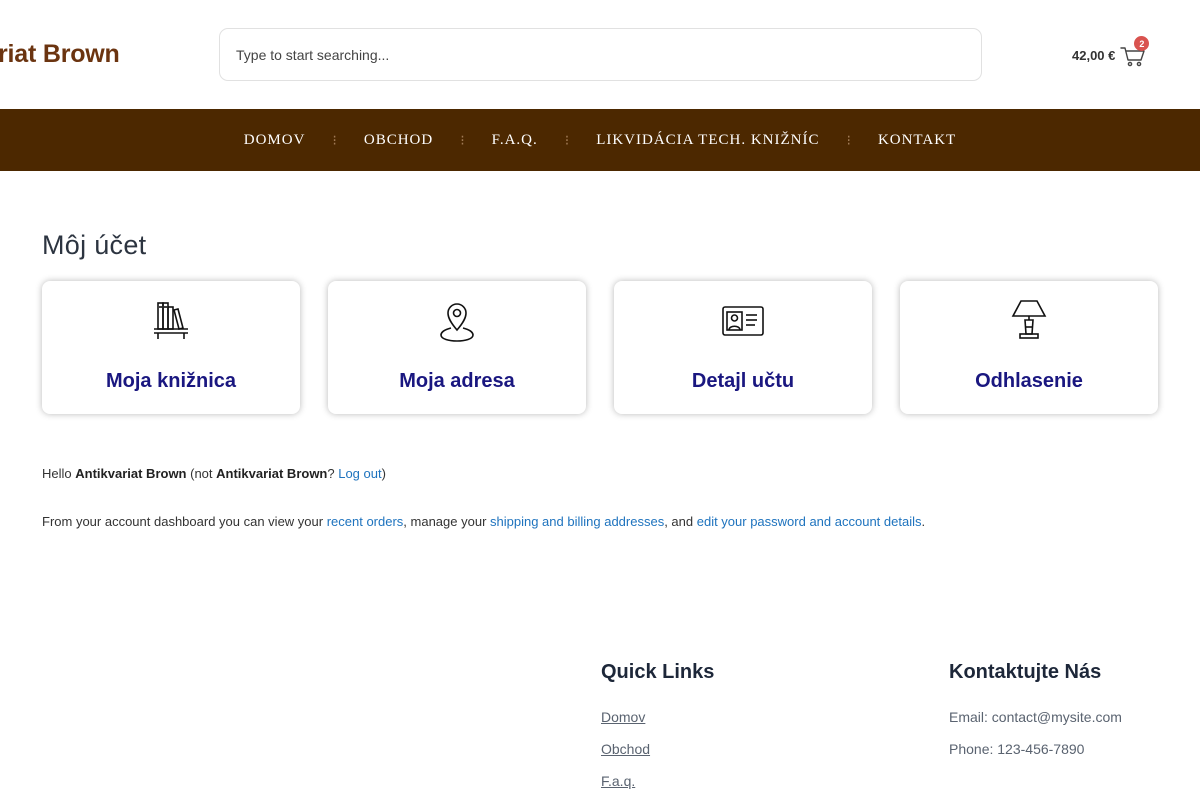 The image size is (1200, 800). I want to click on card-my-address: Moja adresa, so click(457, 347).